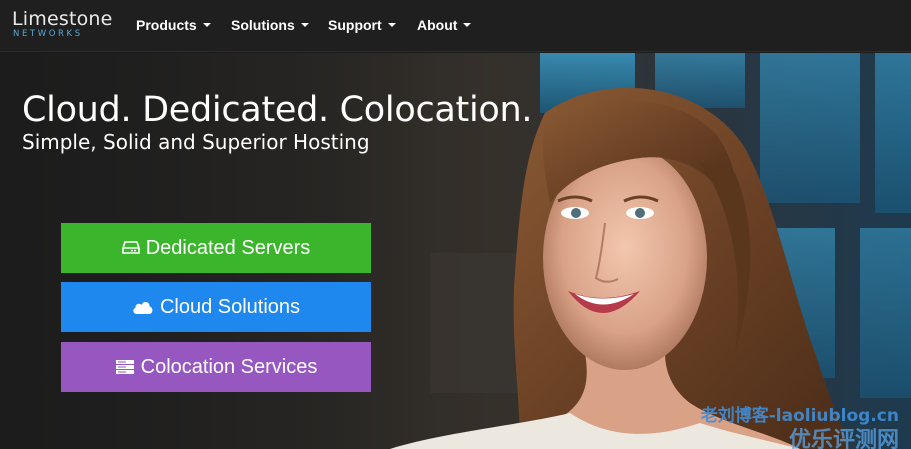  What do you see at coordinates (229, 366) in the screenshot?
I see `colocation-services-label: Colocation Services` at bounding box center [229, 366].